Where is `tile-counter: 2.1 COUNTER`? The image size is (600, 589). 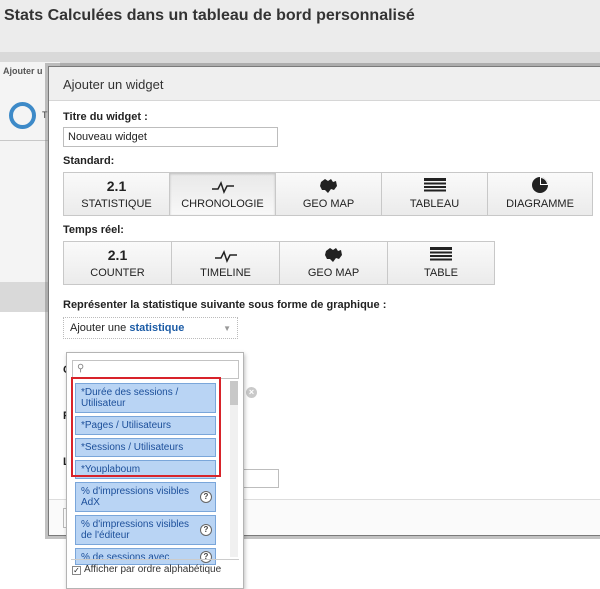
tile-counter: 2.1 COUNTER is located at coordinates (117, 263).